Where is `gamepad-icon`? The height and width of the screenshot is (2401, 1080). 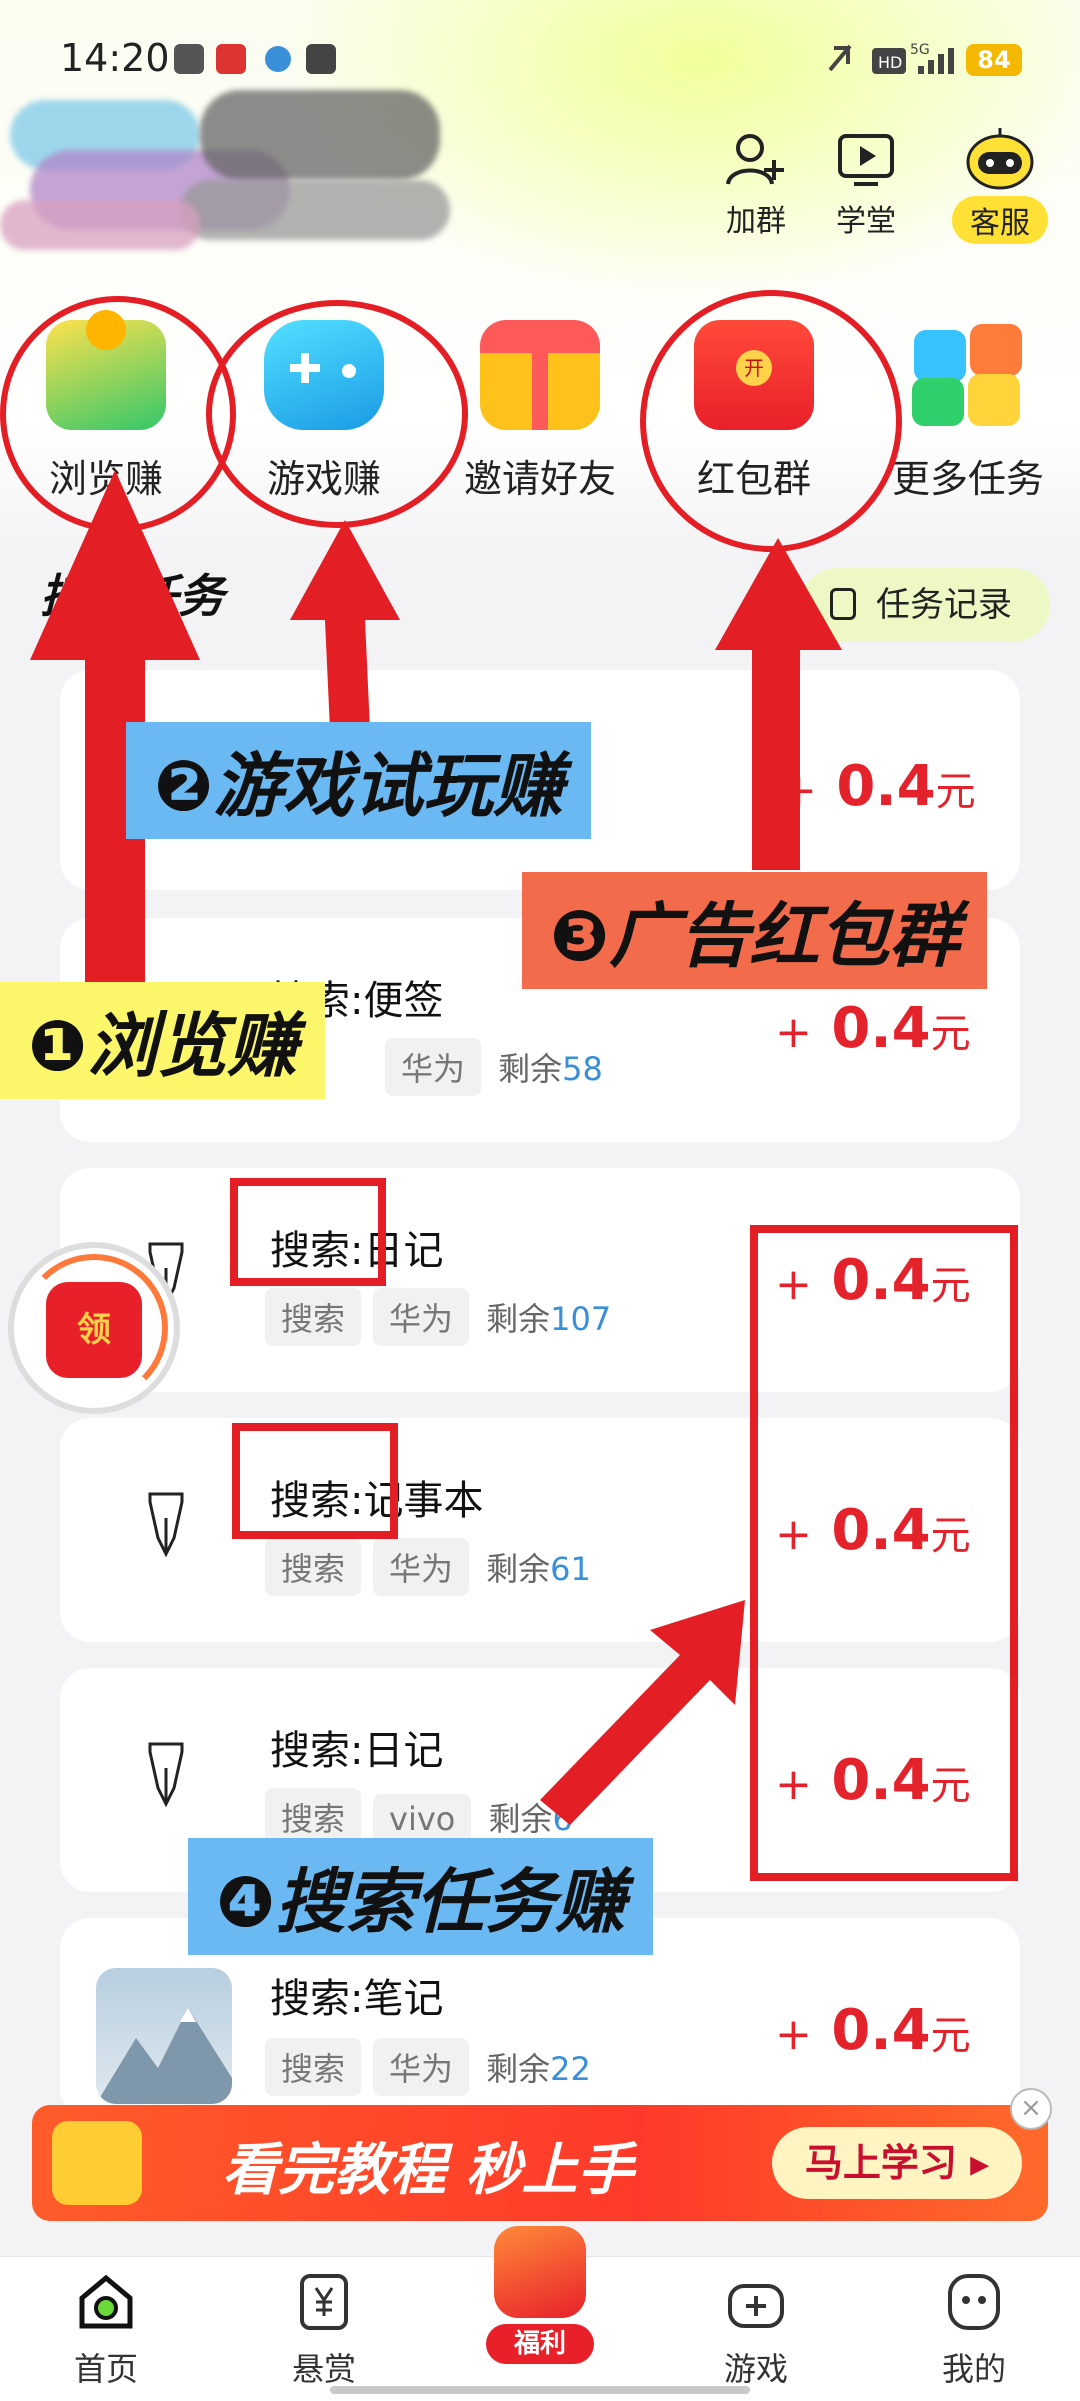 gamepad-icon is located at coordinates (756, 2306).